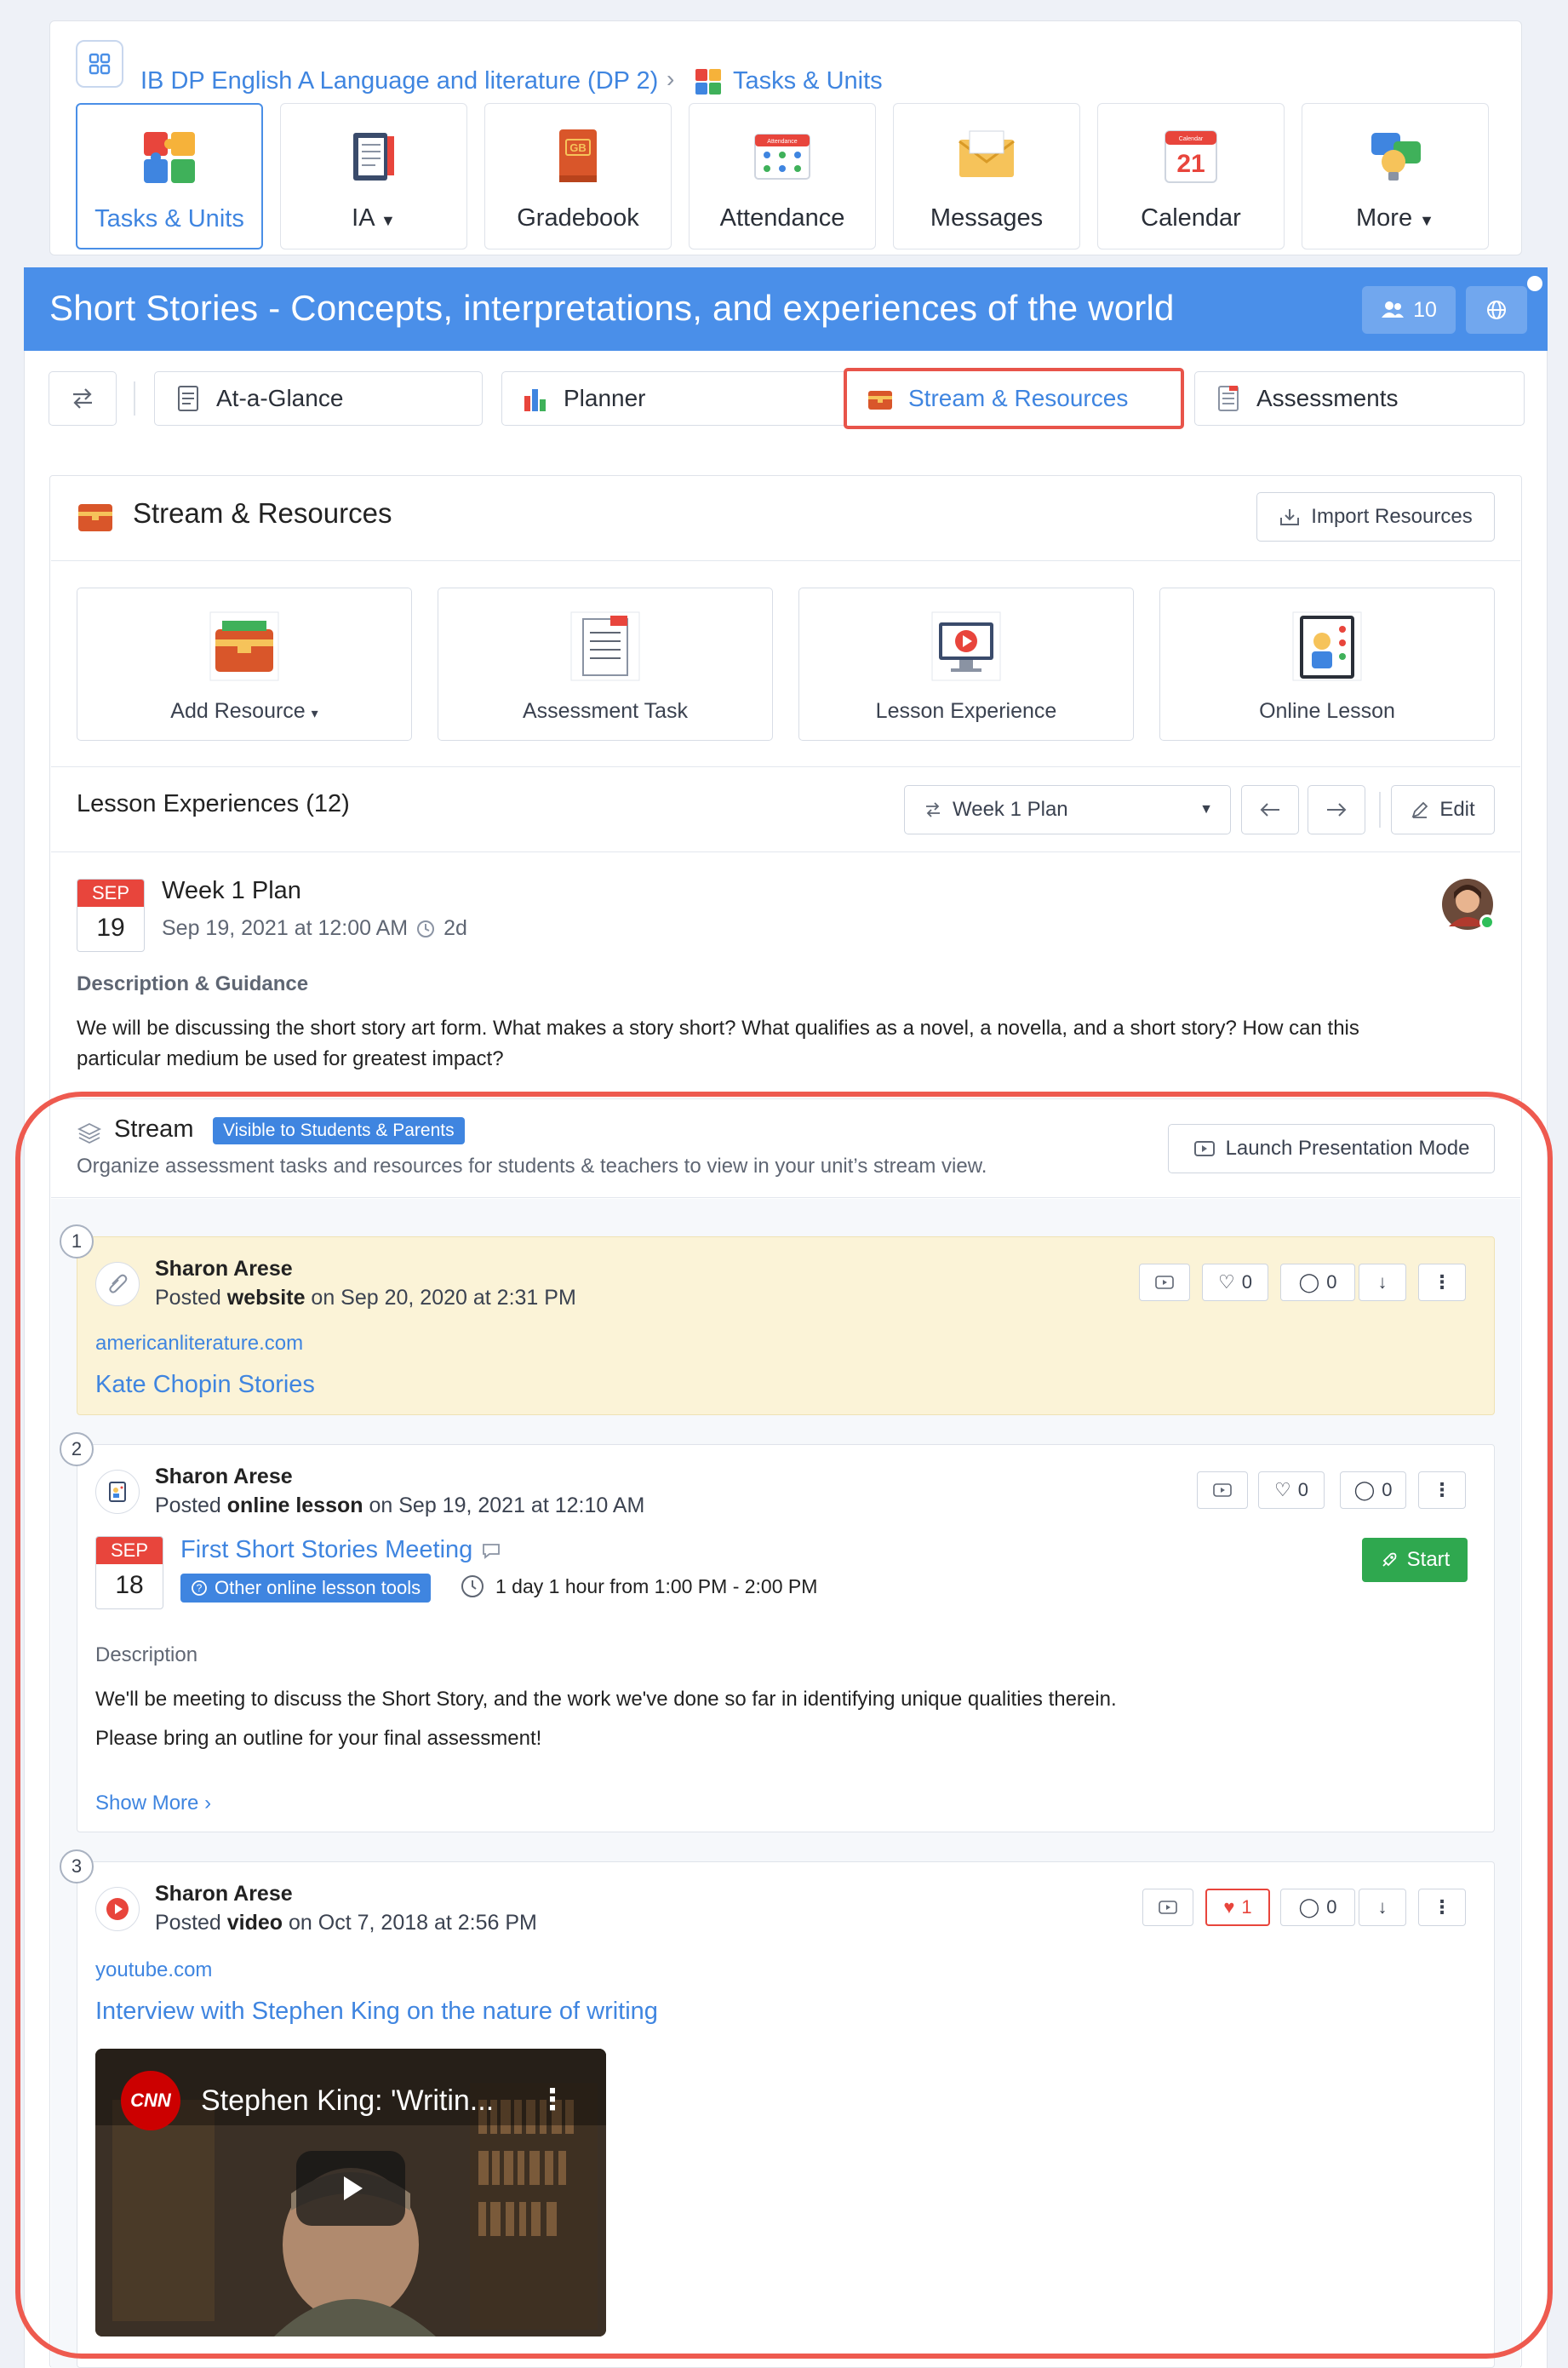  What do you see at coordinates (782, 157) in the screenshot?
I see `attendance-icon: Attendance` at bounding box center [782, 157].